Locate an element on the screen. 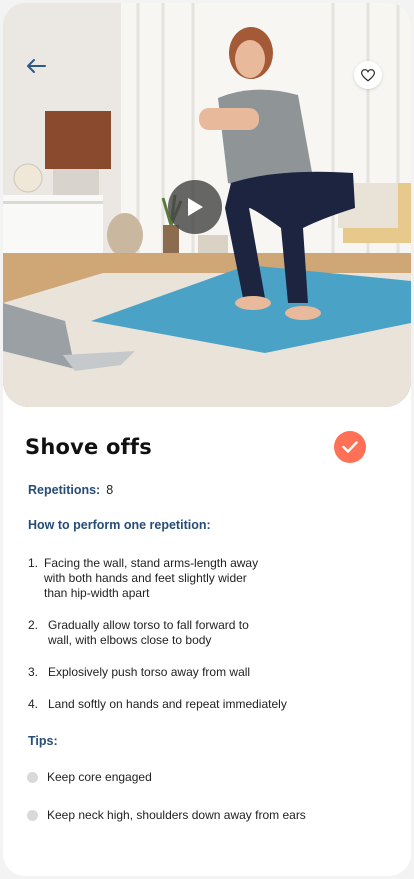 Image resolution: width=414 pixels, height=879 pixels. step-text: Explosively push torso away from wall is located at coordinates (149, 672).